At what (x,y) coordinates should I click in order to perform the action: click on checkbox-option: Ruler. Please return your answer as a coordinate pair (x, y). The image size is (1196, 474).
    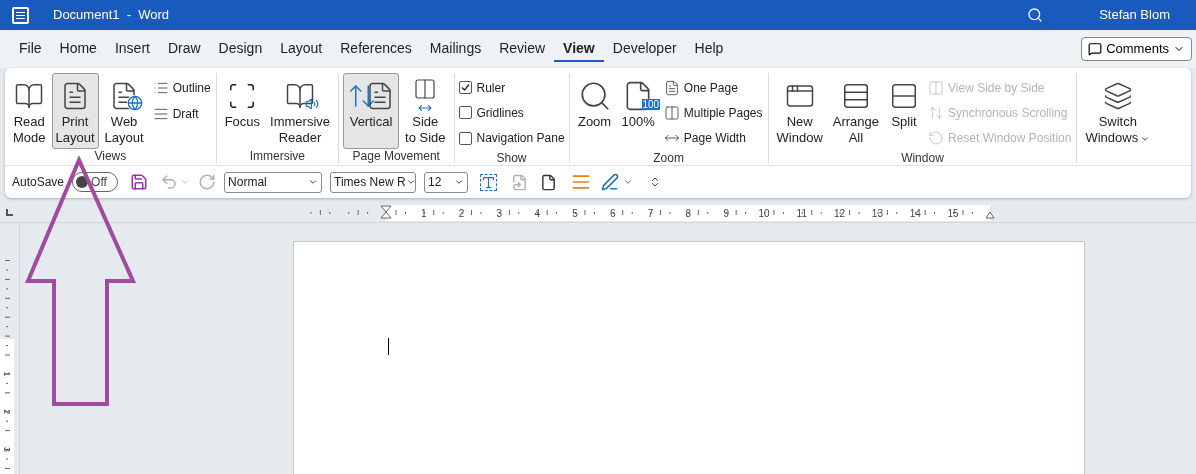
    Looking at the image, I should click on (511, 88).